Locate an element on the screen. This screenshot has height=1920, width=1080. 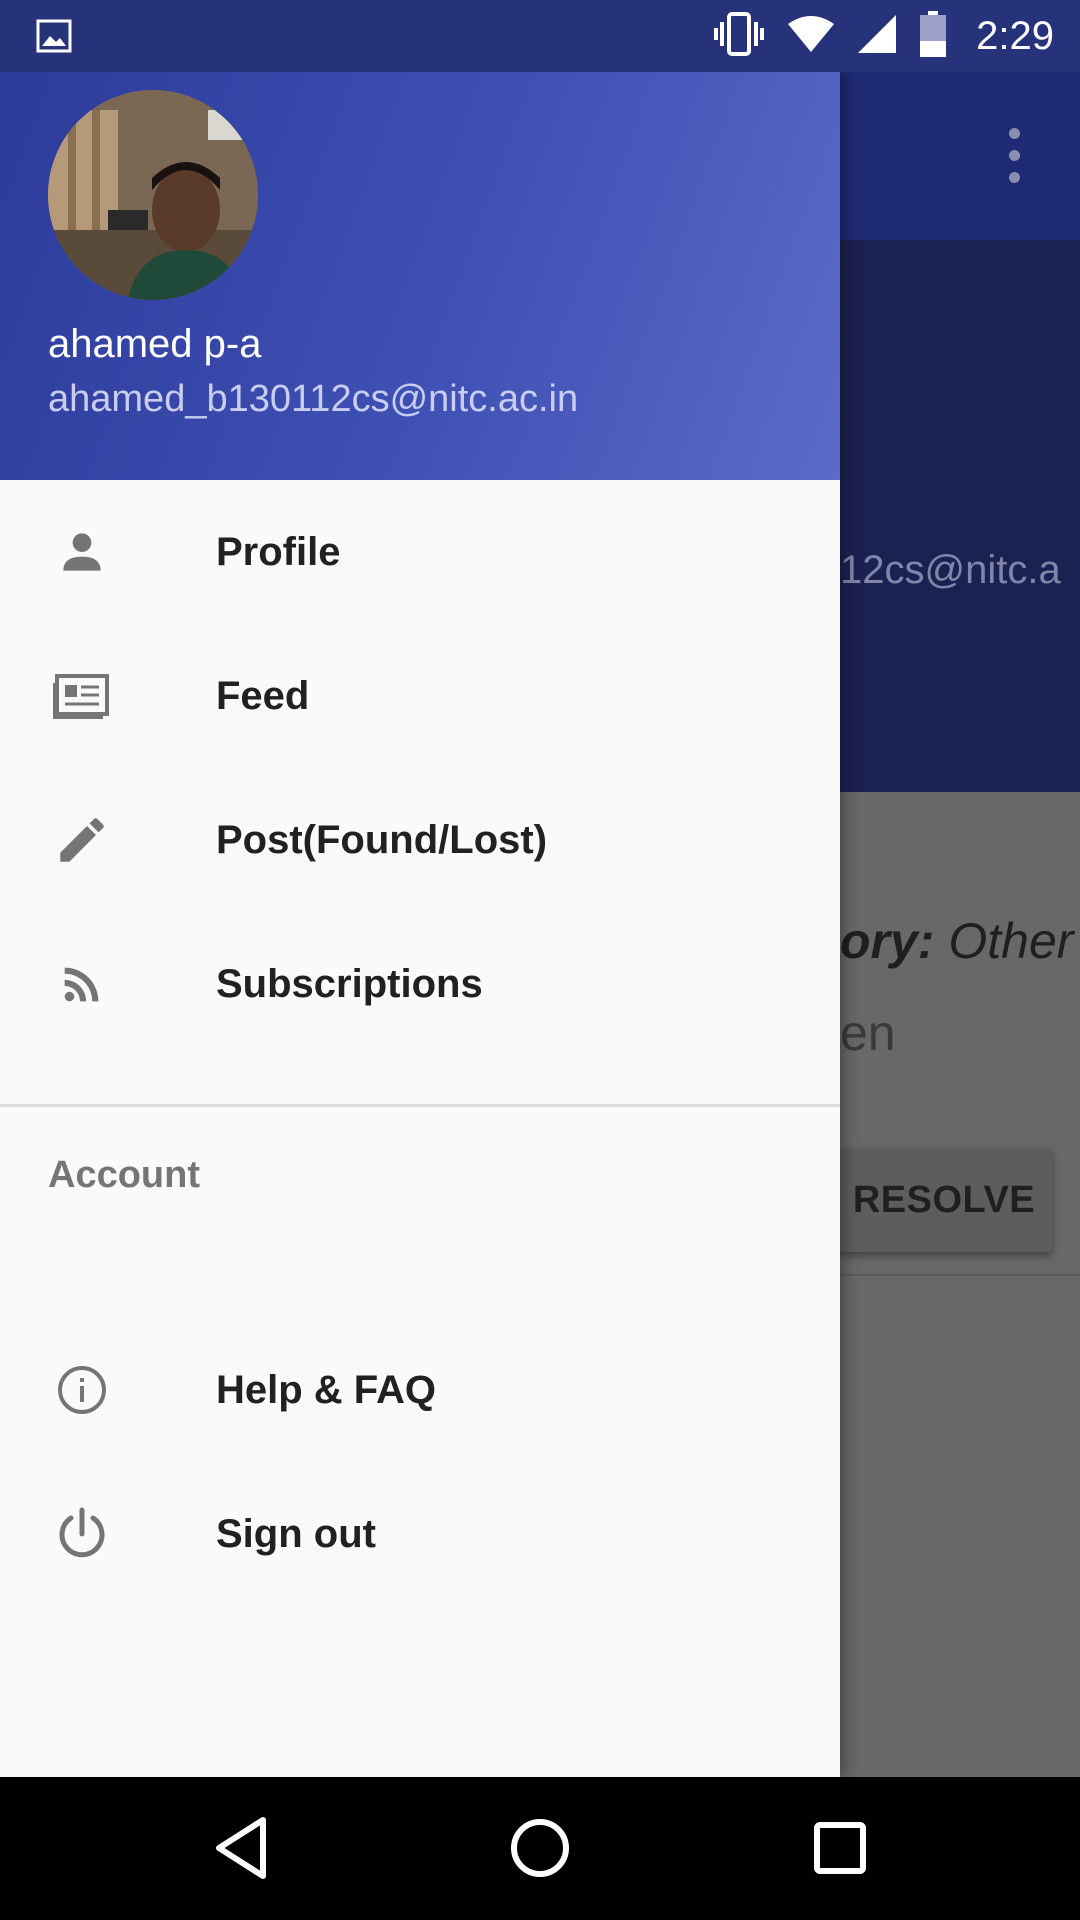
background-category-text: ory: Other is located at coordinates (956, 941).